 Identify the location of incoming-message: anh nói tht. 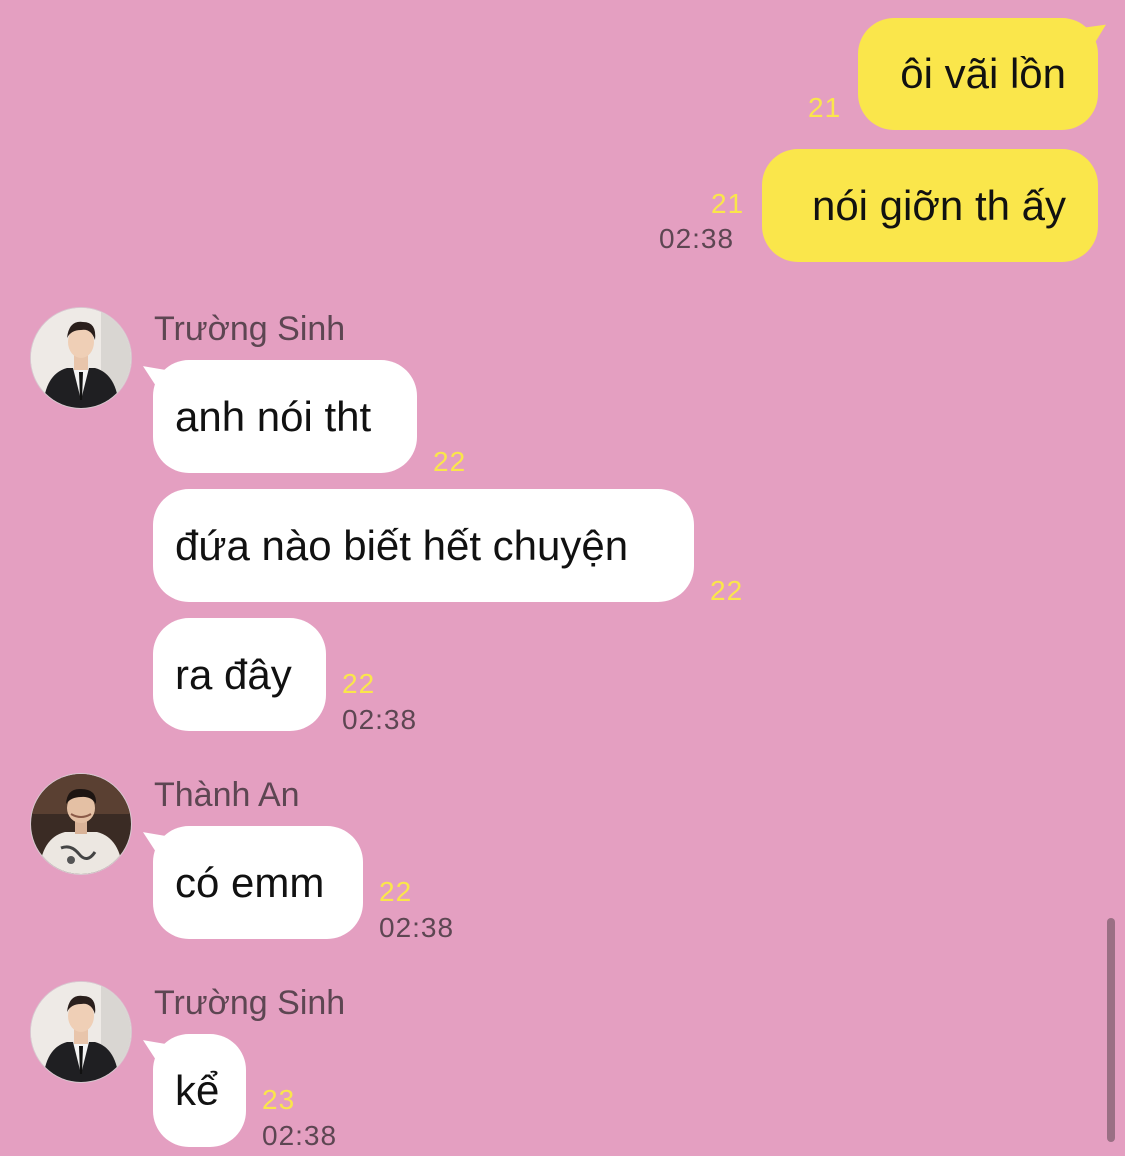
(285, 416).